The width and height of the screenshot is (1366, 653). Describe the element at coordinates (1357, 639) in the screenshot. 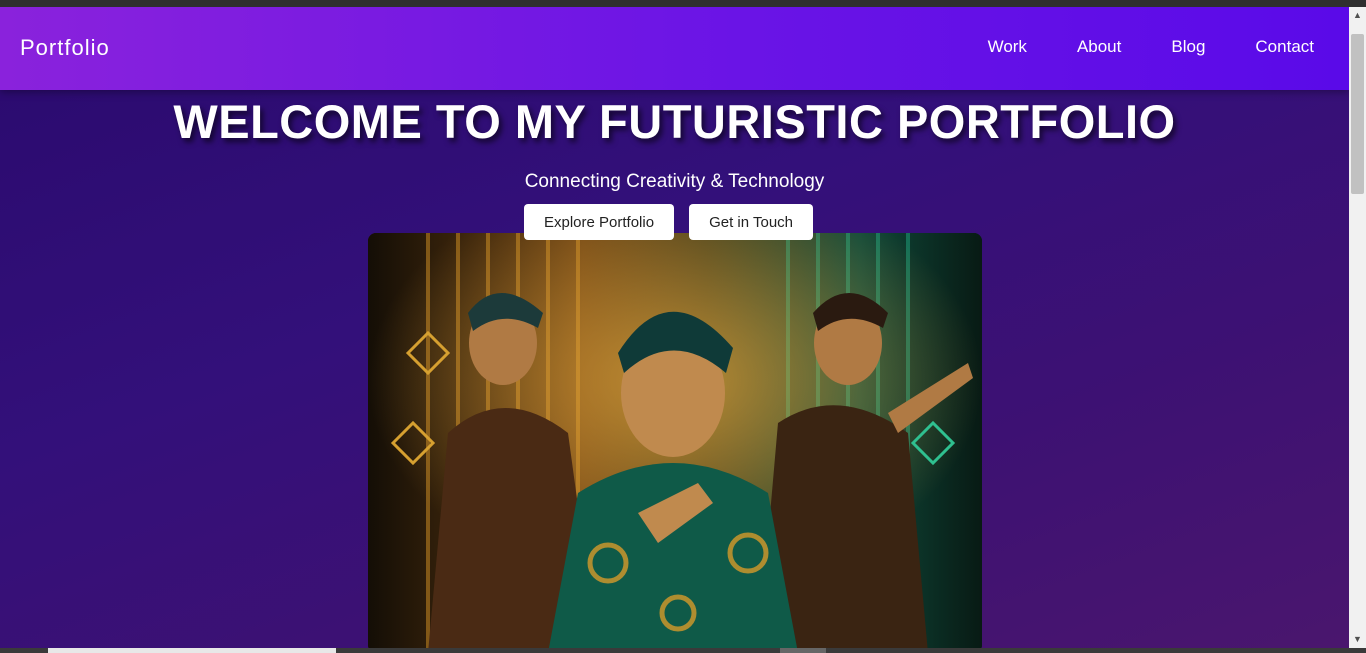

I see `scroll-down-arrow-icon: ▼` at that location.